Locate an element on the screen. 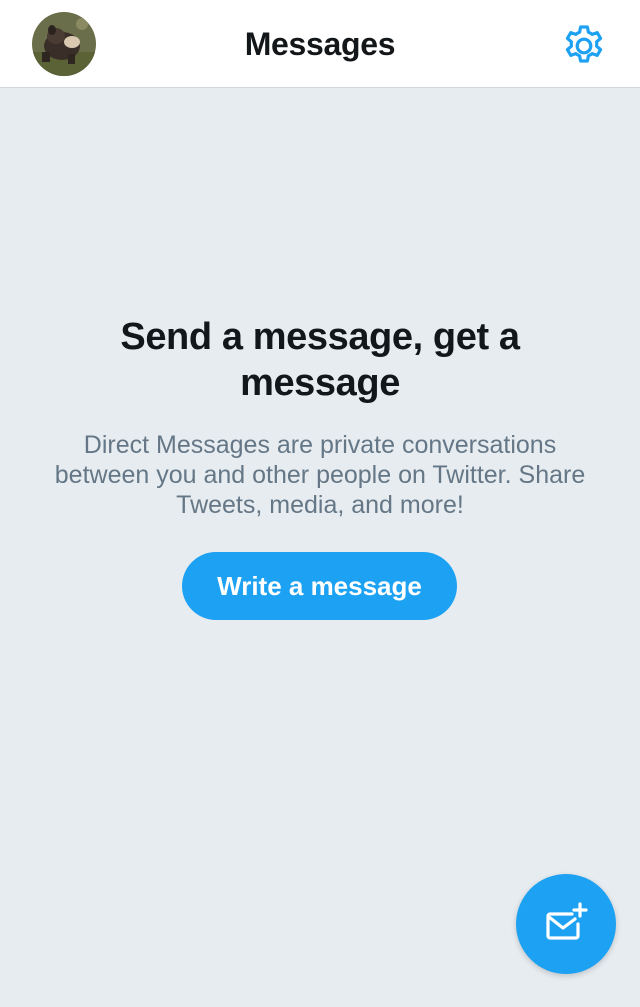  write-message-button: Write a message is located at coordinates (319, 586).